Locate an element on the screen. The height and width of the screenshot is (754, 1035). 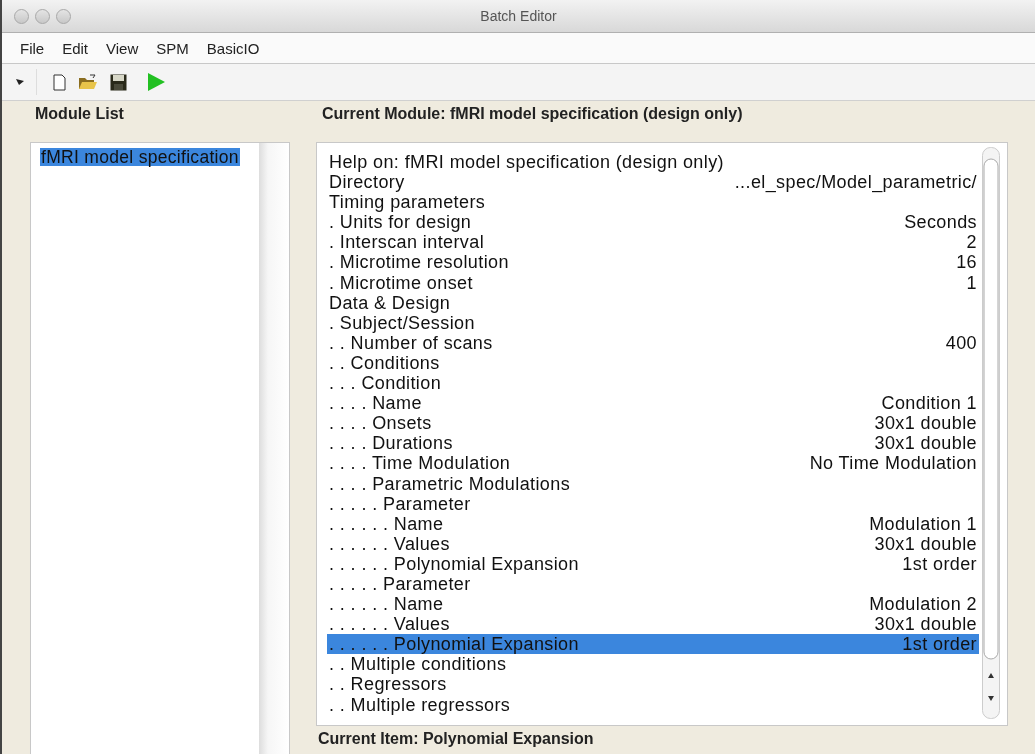
item-row: Timing parameters is located at coordinates (653, 202).